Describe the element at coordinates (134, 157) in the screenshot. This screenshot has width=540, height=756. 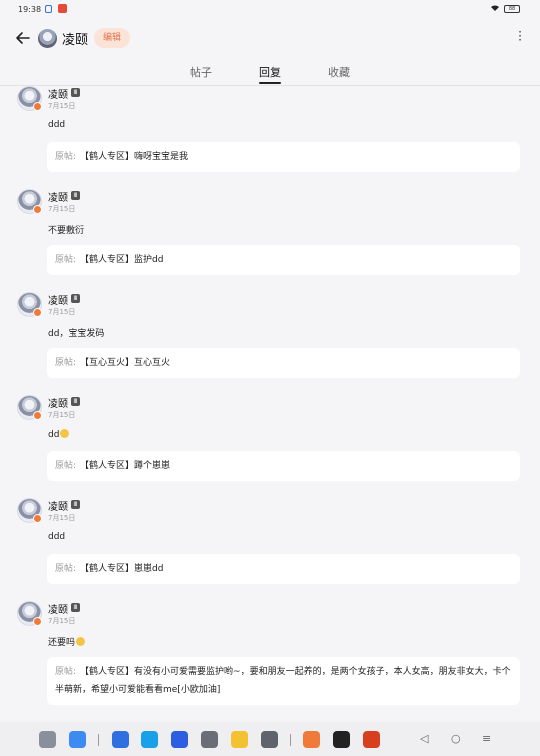
I see `original-post-title: 【鹤人专区】嗨呀宝宝是我` at that location.